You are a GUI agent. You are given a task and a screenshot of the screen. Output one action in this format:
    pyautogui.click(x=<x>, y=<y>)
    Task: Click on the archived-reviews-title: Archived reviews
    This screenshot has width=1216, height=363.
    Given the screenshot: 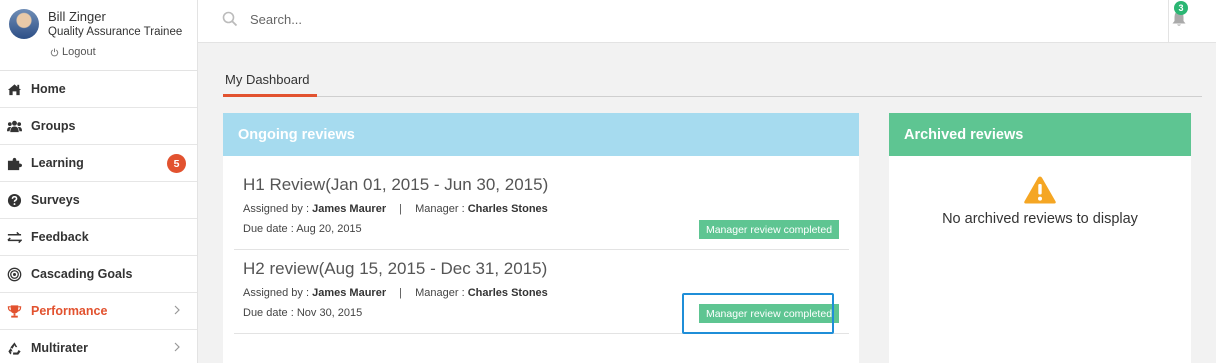 What is the action you would take?
    pyautogui.click(x=1040, y=134)
    